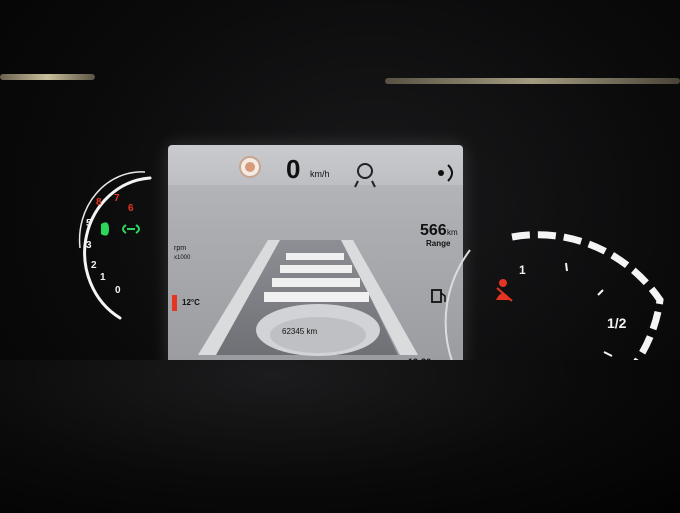 The image size is (680, 513). I want to click on seatbelt-warning-icon, so click(504, 290).